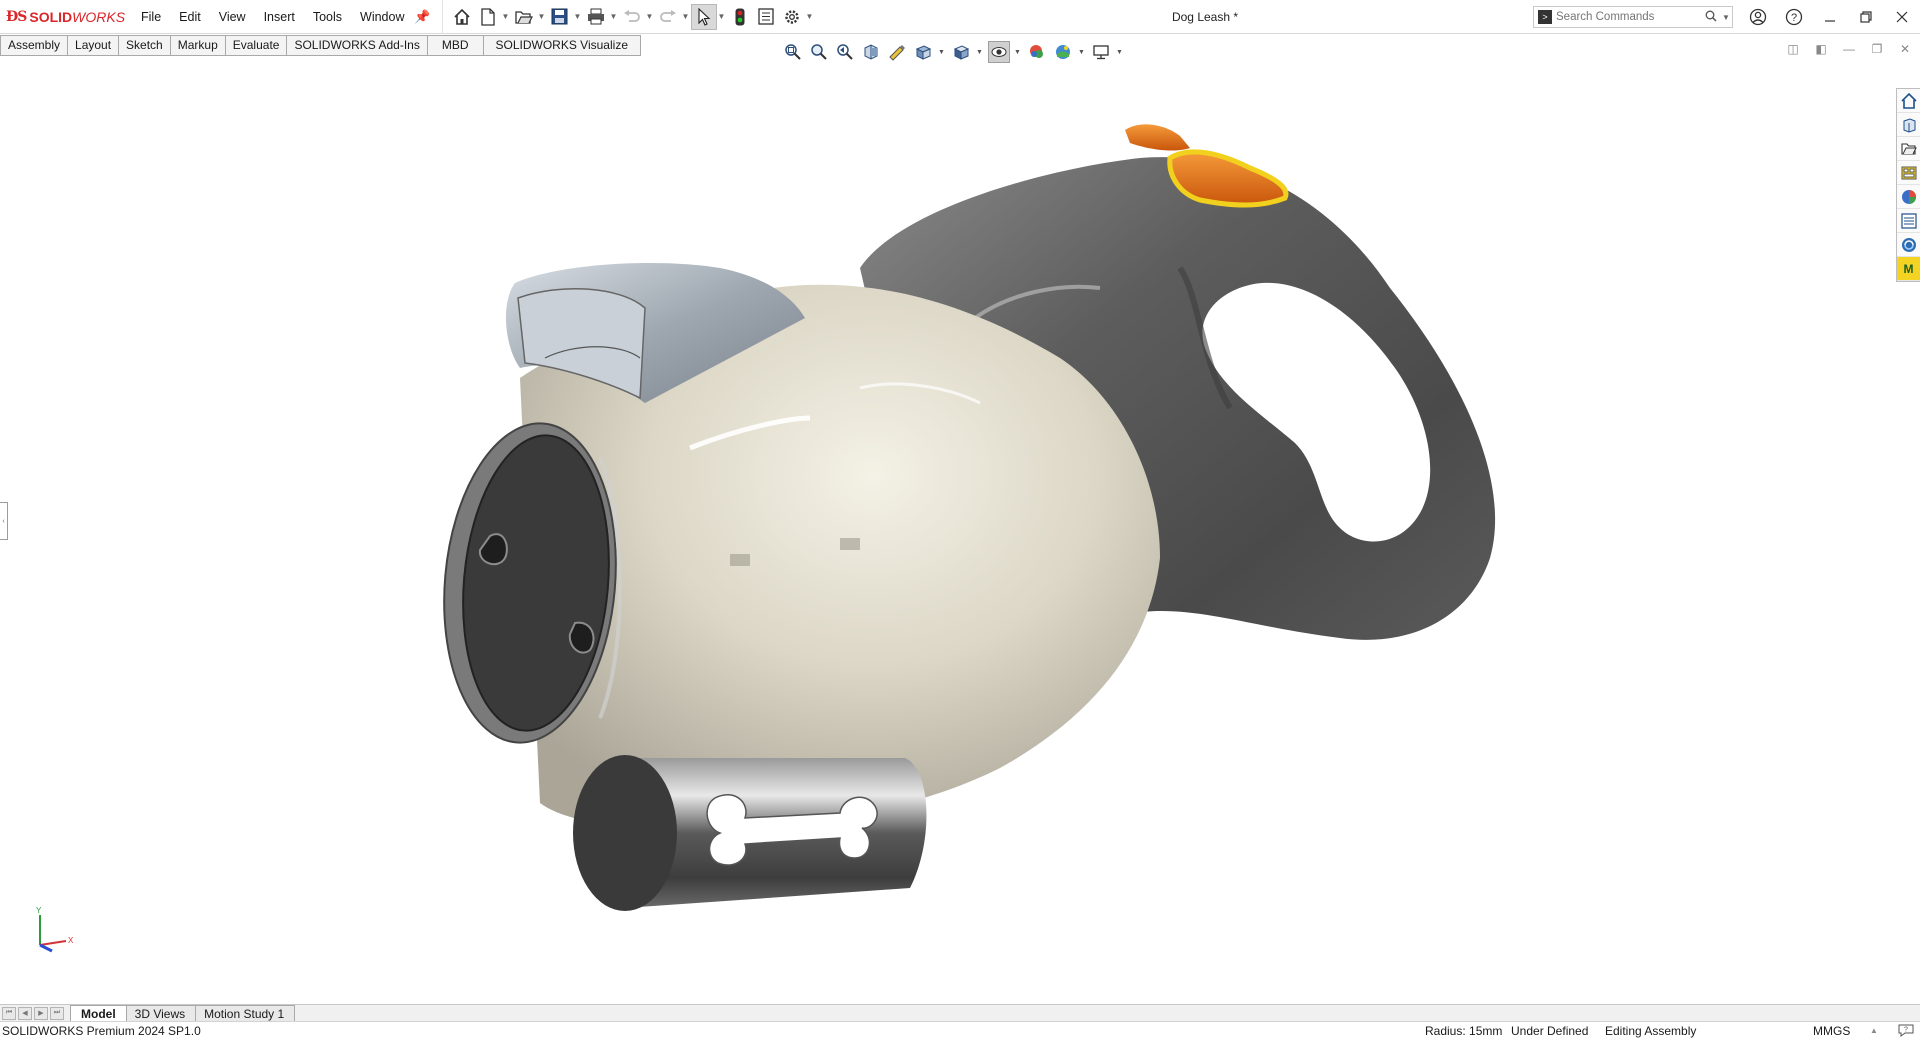 The height and width of the screenshot is (1040, 1920). Describe the element at coordinates (151, 17) in the screenshot. I see `menu-file: File` at that location.